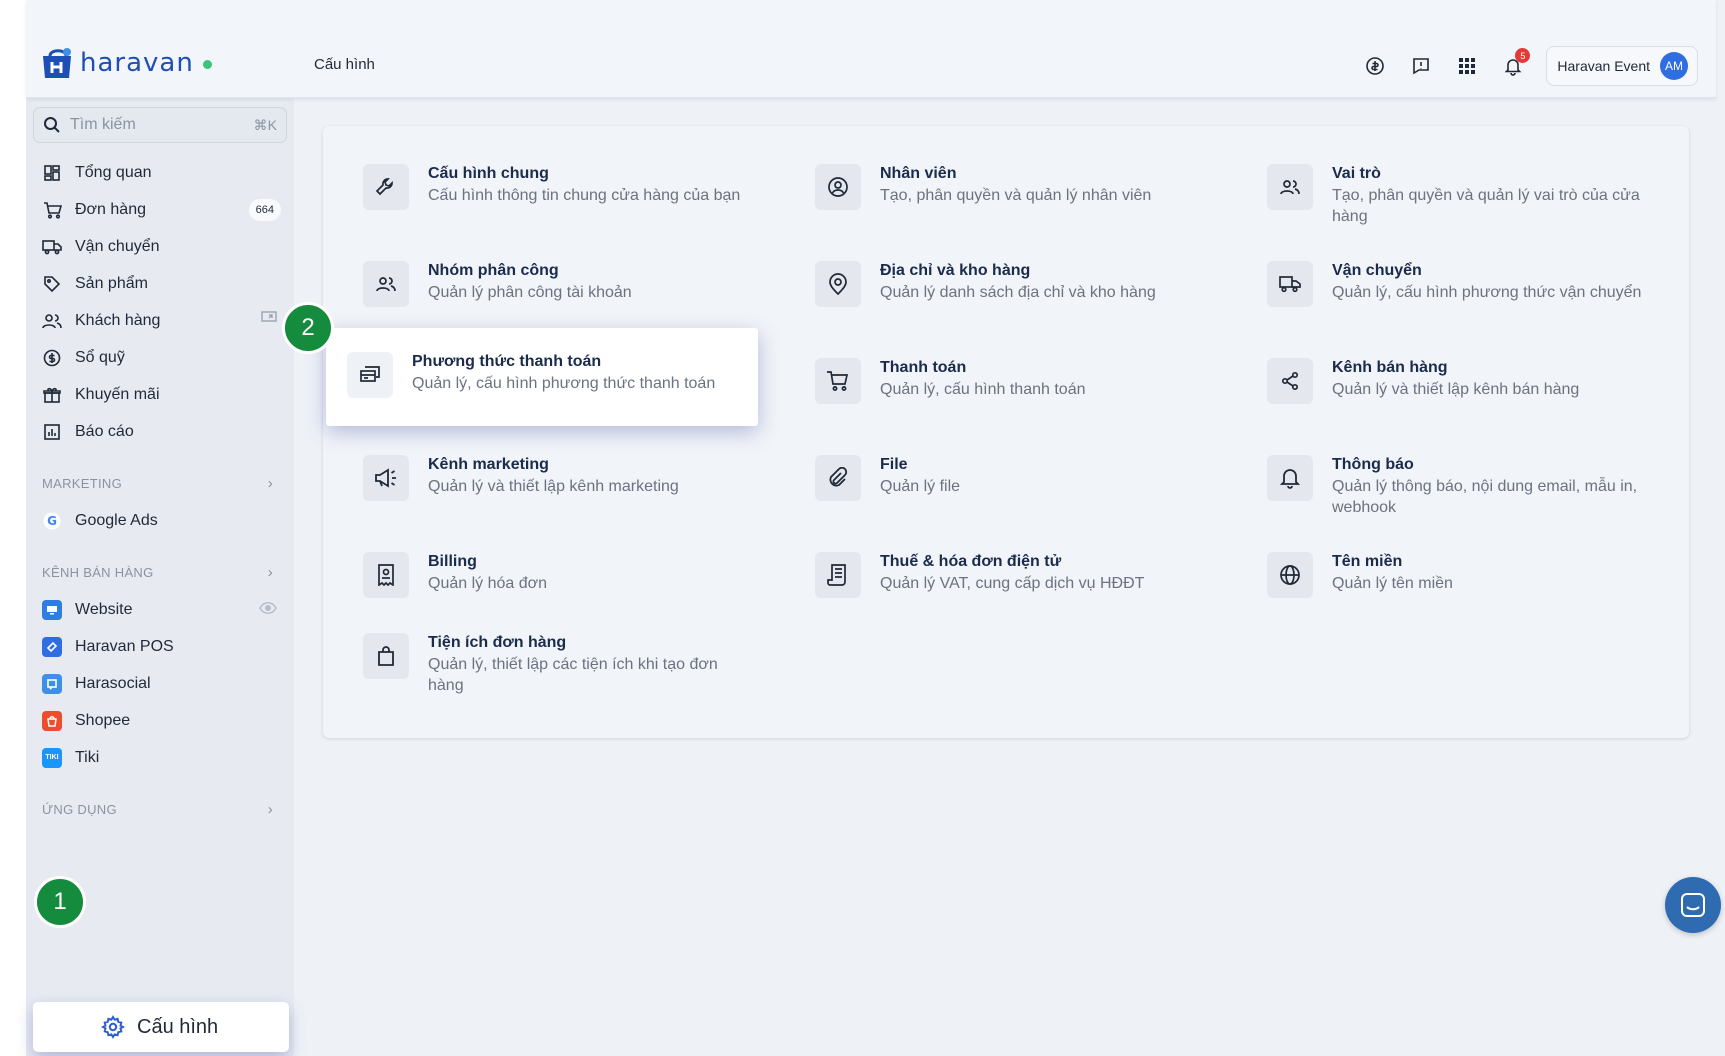 This screenshot has height=1056, width=1725. What do you see at coordinates (160, 683) in the screenshot?
I see `sidebar-item-harasocial: Harasocial` at bounding box center [160, 683].